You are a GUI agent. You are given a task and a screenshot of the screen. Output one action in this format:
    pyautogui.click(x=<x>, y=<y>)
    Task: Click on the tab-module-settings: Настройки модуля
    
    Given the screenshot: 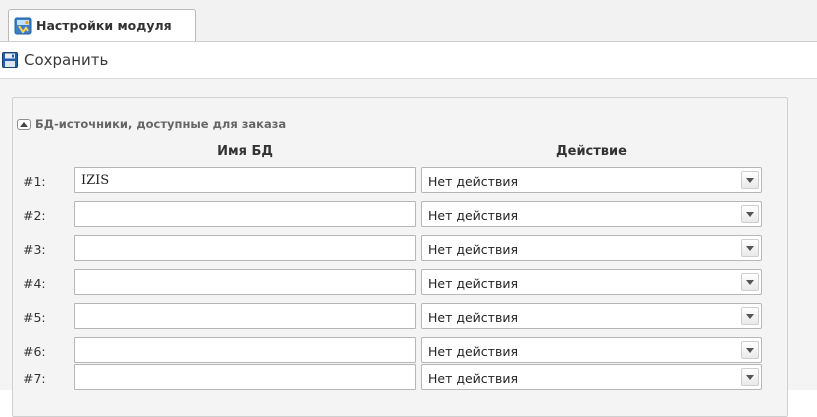 What is the action you would take?
    pyautogui.click(x=102, y=25)
    